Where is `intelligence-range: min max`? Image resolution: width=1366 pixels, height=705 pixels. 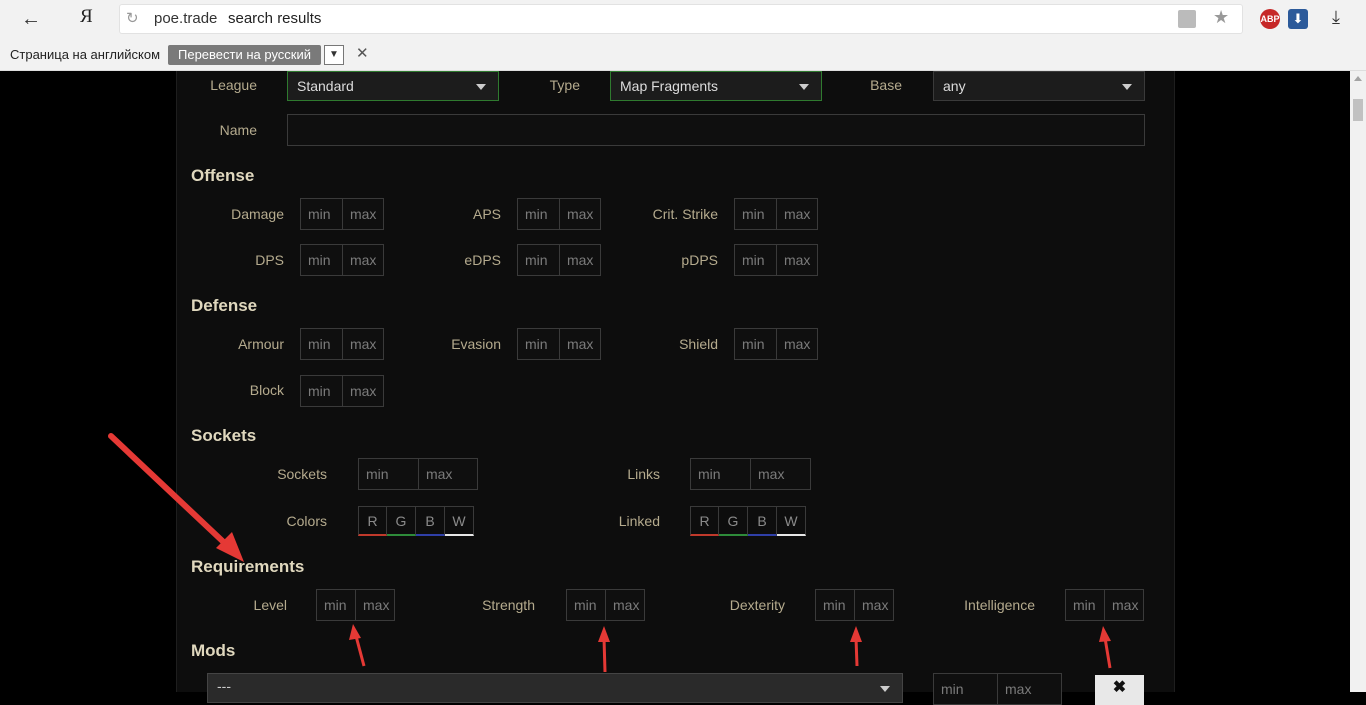 intelligence-range: min max is located at coordinates (1104, 605).